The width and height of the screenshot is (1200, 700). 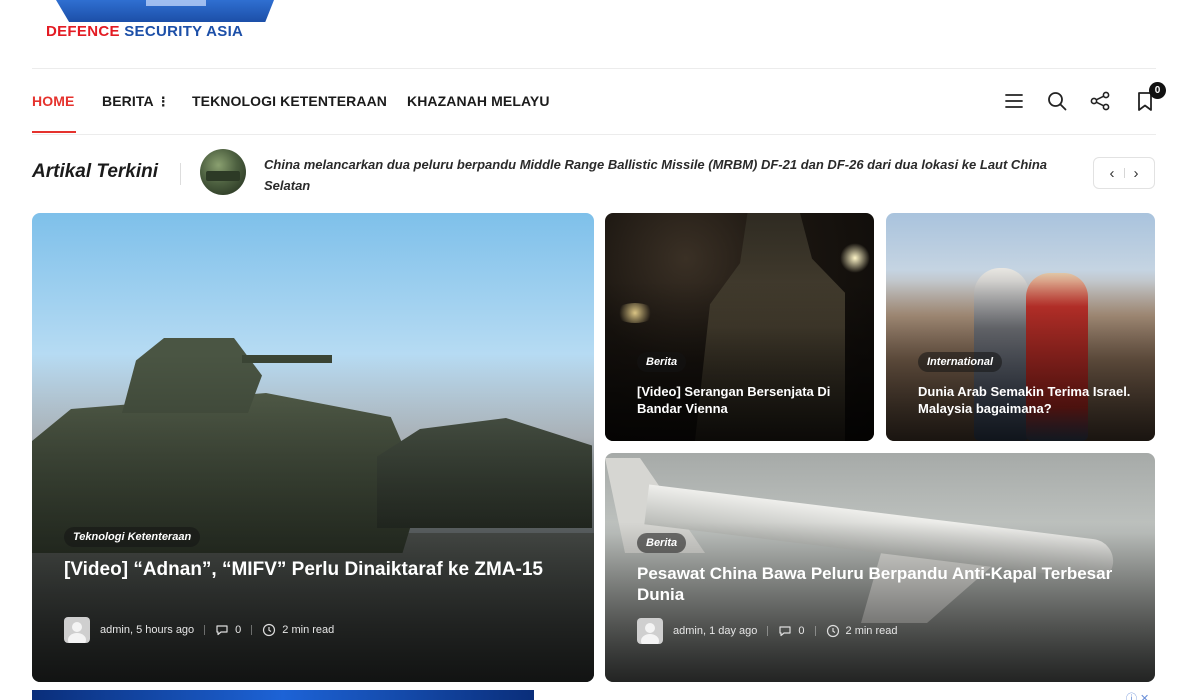 I want to click on warship-logo-graphic, so click(x=165, y=11).